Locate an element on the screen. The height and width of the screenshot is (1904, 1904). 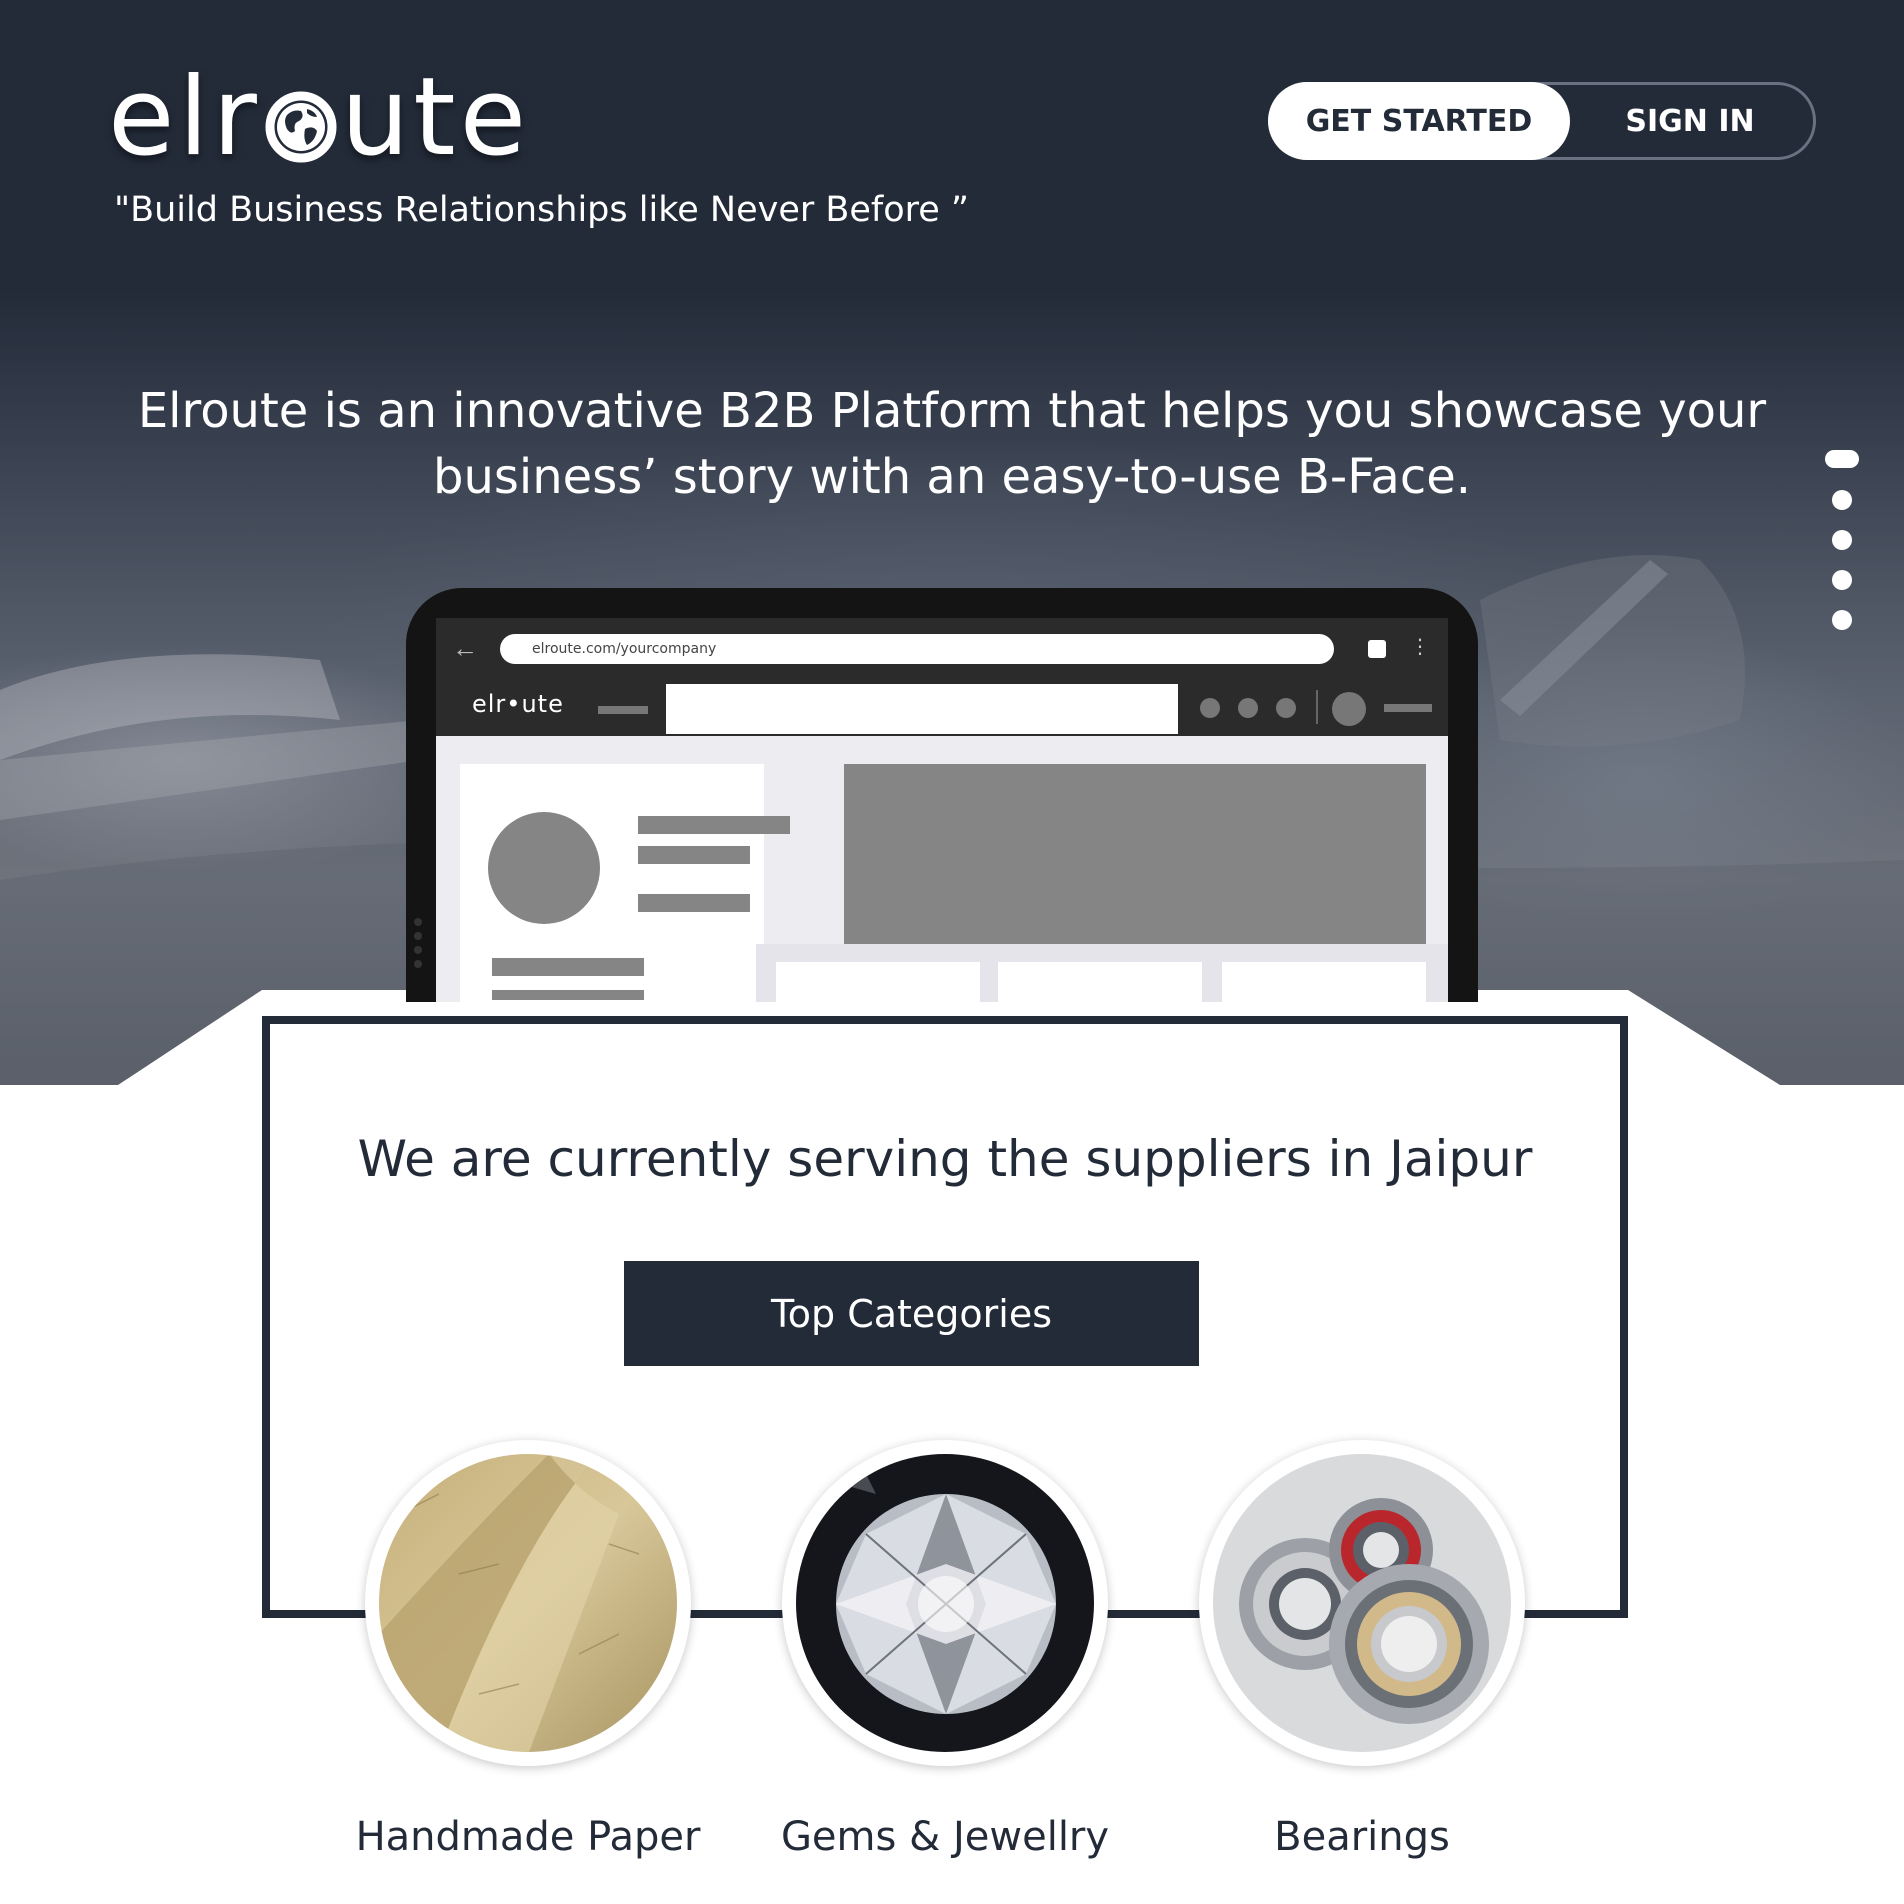
mockup-url-bar: elroute.com/yourcompany is located at coordinates (917, 649).